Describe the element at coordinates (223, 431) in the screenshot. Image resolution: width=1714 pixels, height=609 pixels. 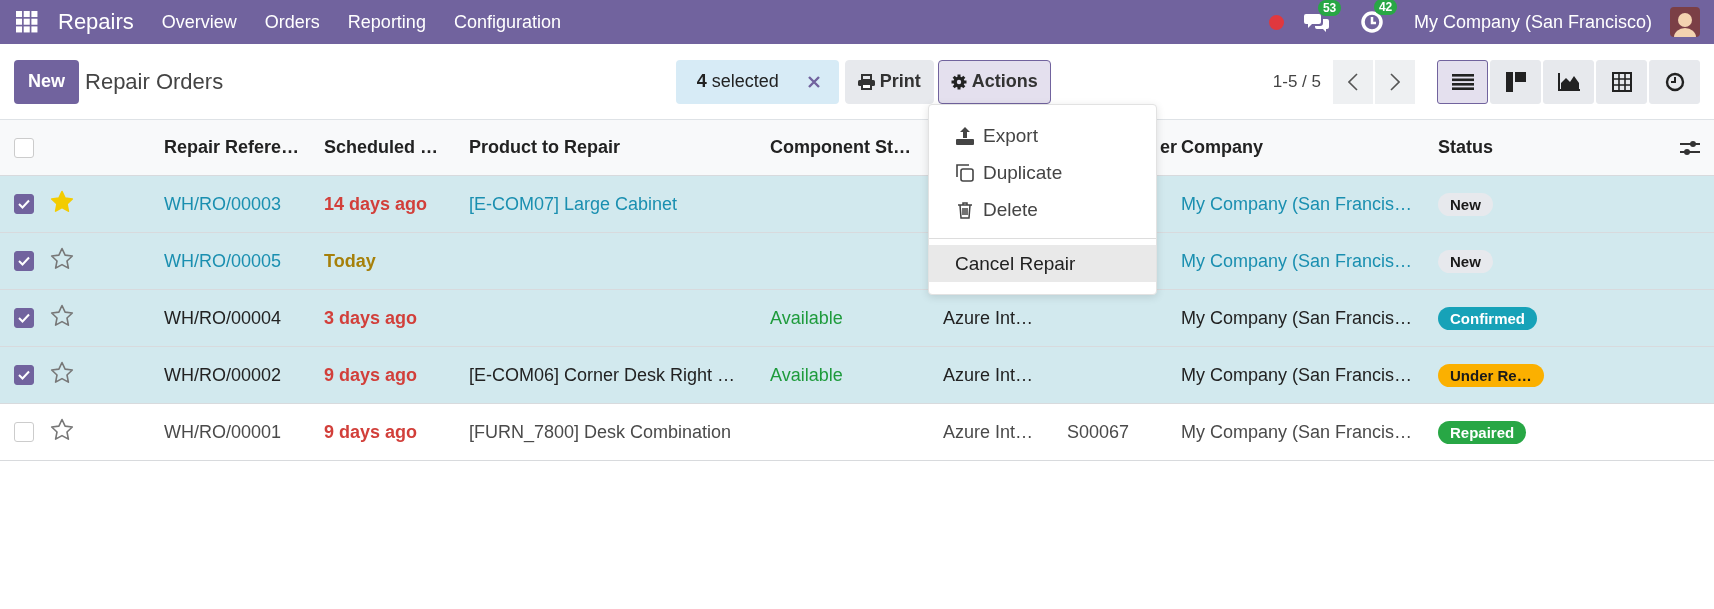
I see `reference-link: WH/RO/00001` at that location.